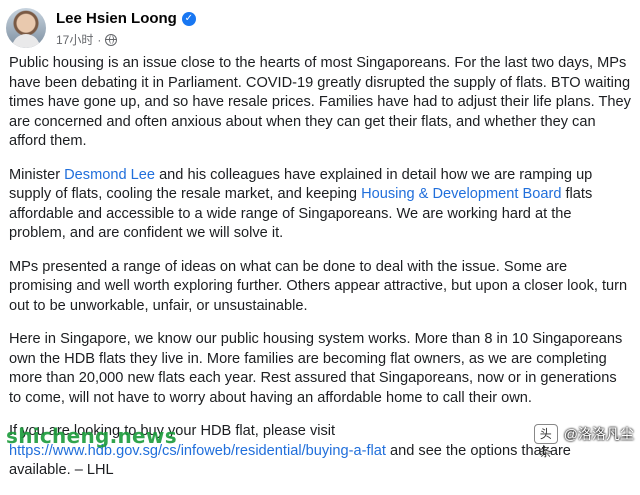 The image size is (640, 495). What do you see at coordinates (188, 18) in the screenshot?
I see `verified-badge-icon: ✓` at bounding box center [188, 18].